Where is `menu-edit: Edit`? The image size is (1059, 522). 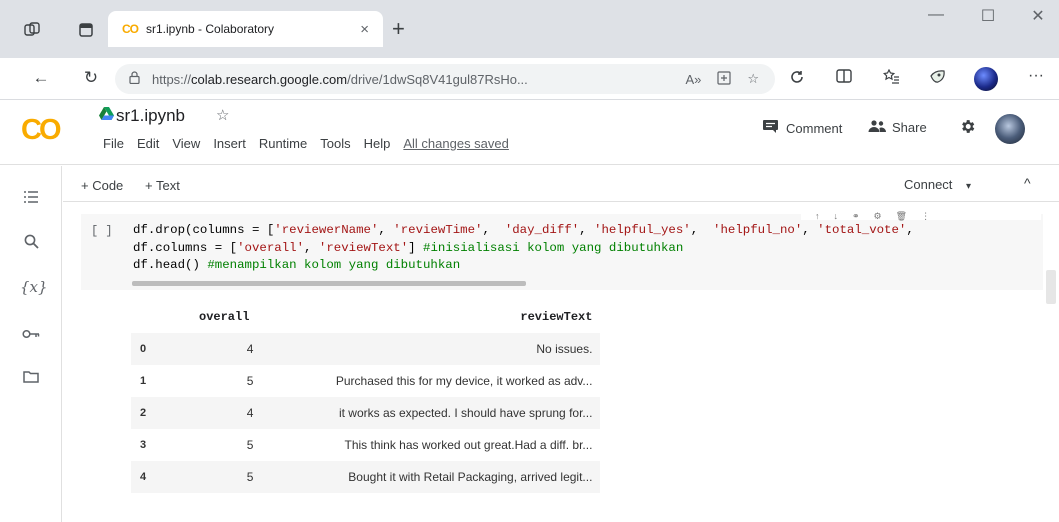 menu-edit: Edit is located at coordinates (148, 143).